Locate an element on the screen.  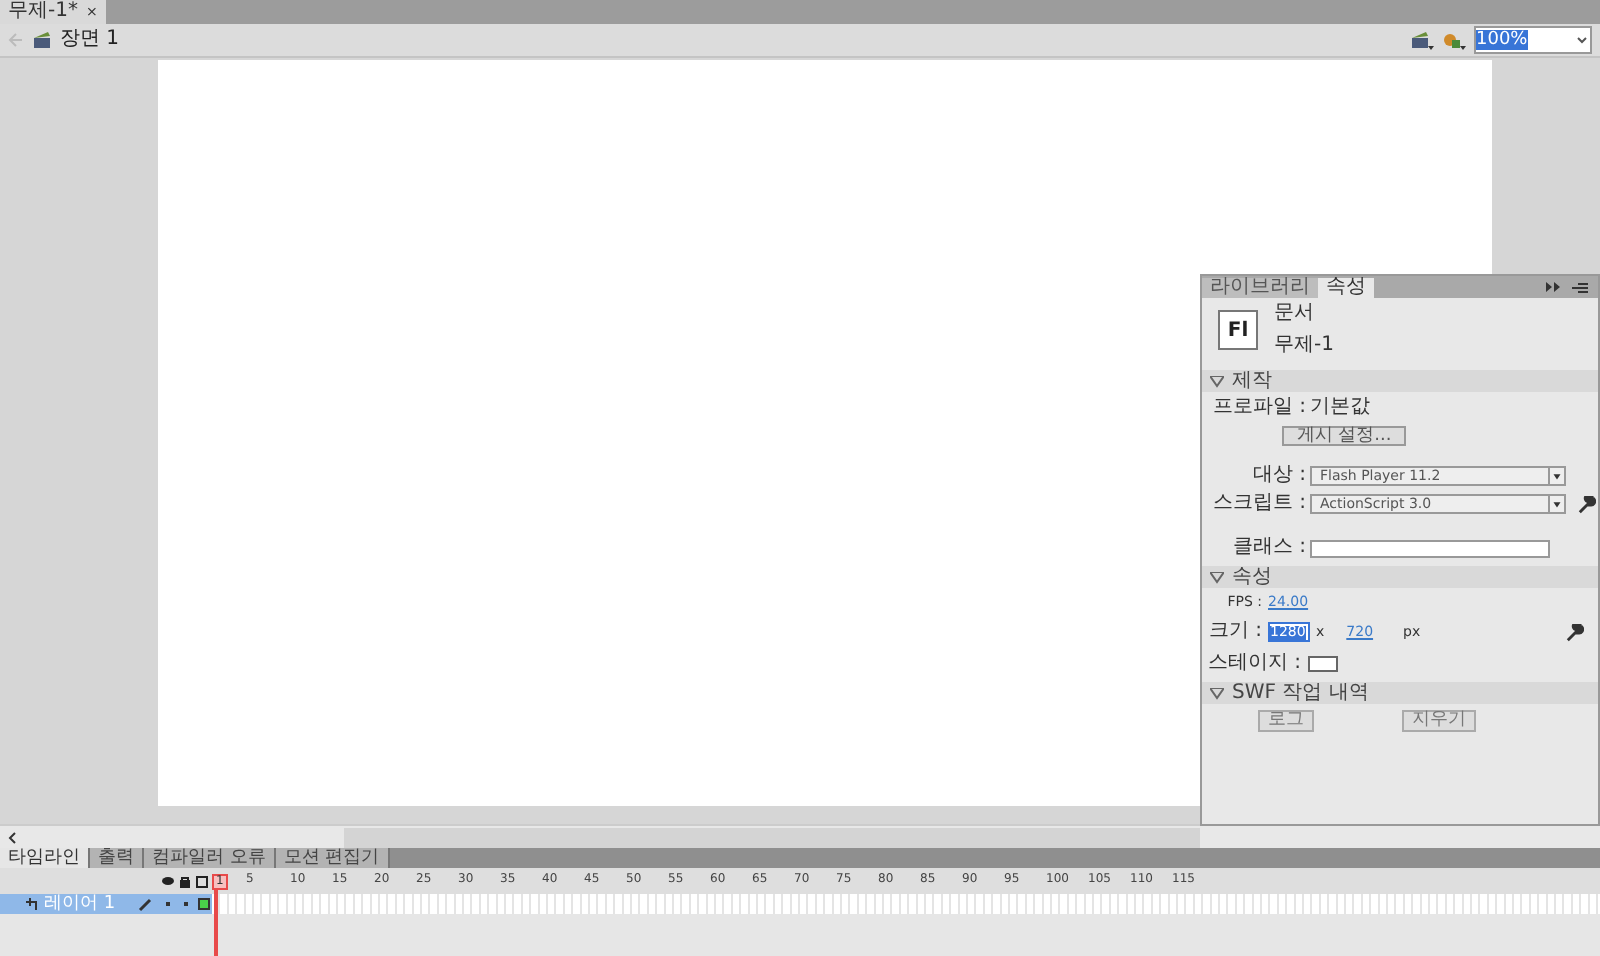
section-header: 속성 is located at coordinates (1400, 577).